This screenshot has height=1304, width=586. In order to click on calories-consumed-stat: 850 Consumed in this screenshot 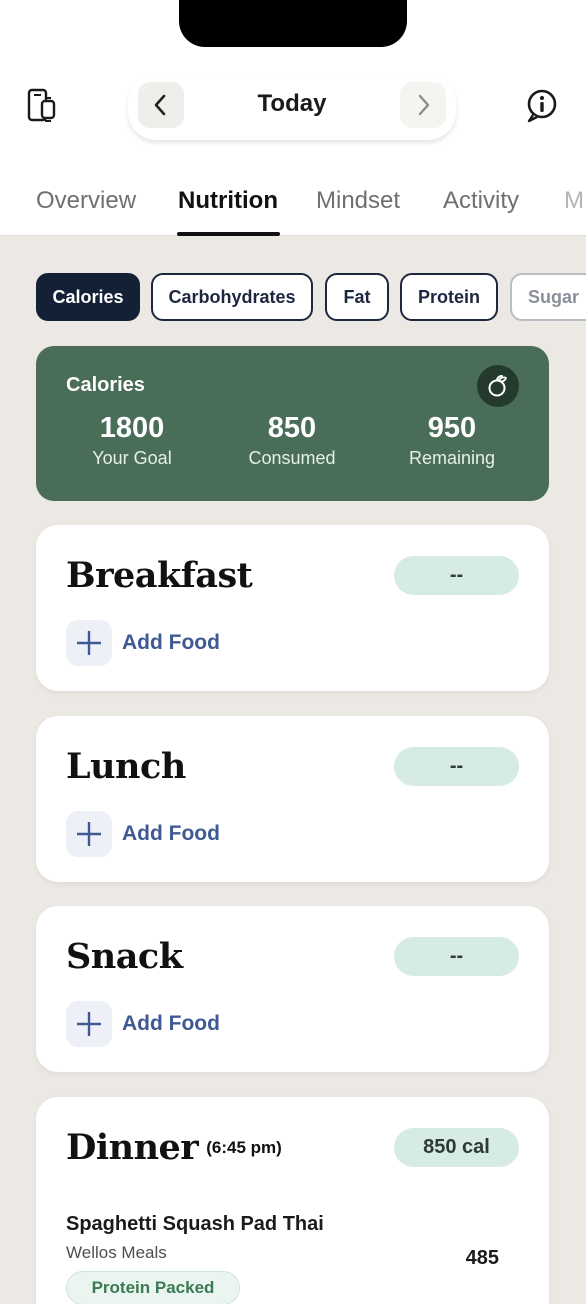, I will do `click(292, 440)`.